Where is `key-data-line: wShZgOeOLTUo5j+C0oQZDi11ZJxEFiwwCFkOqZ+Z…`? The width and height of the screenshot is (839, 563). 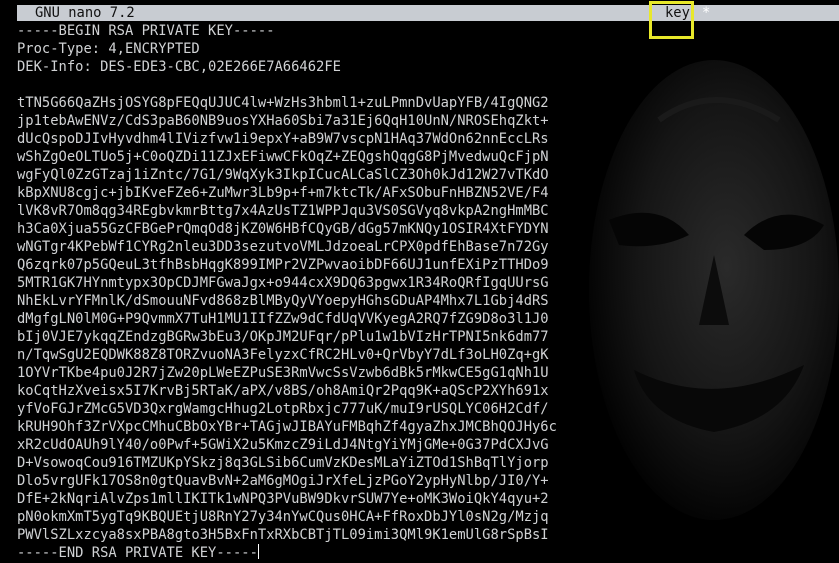 key-data-line: wShZgOeOLTUo5j+C0oQZDi11ZJxEFiwwCFkOqZ+Z… is located at coordinates (283, 157).